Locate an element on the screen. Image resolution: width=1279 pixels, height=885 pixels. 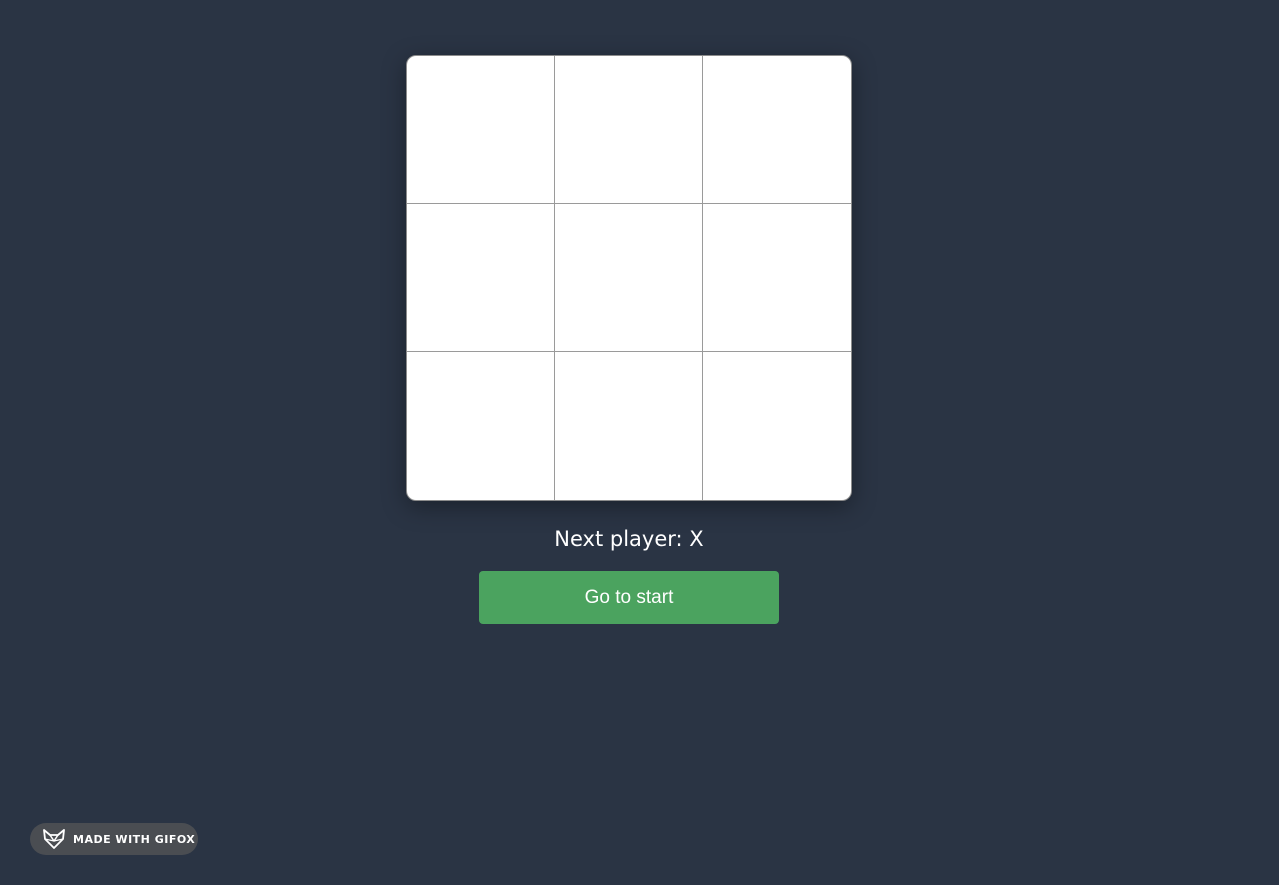
gifox-badge: MADE WITH GIFOX is located at coordinates (114, 839).